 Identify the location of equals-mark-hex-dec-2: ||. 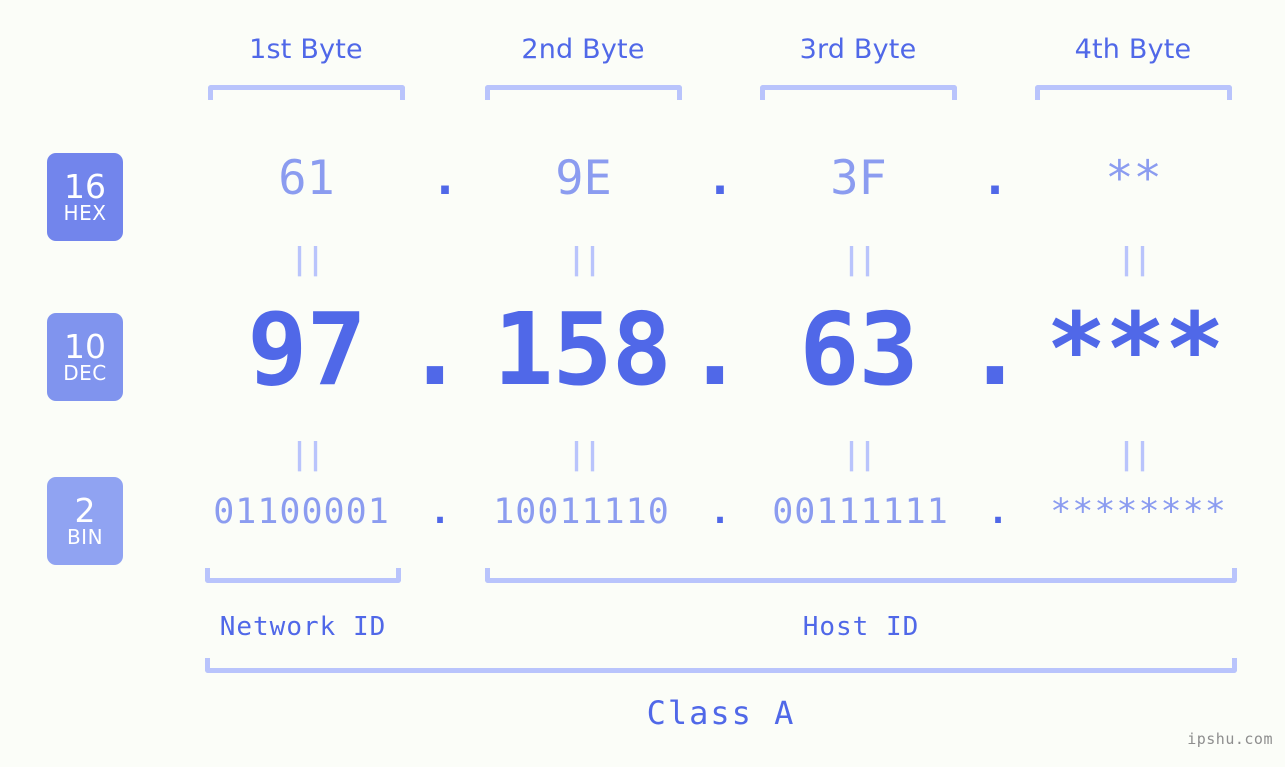
(584, 259).